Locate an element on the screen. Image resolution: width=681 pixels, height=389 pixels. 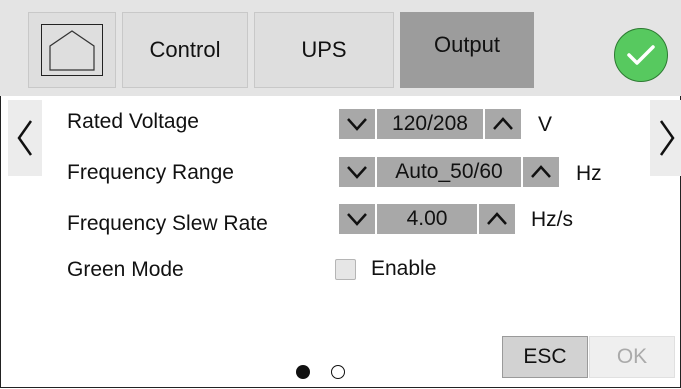
tab-ups-label: UPS is located at coordinates (324, 49).